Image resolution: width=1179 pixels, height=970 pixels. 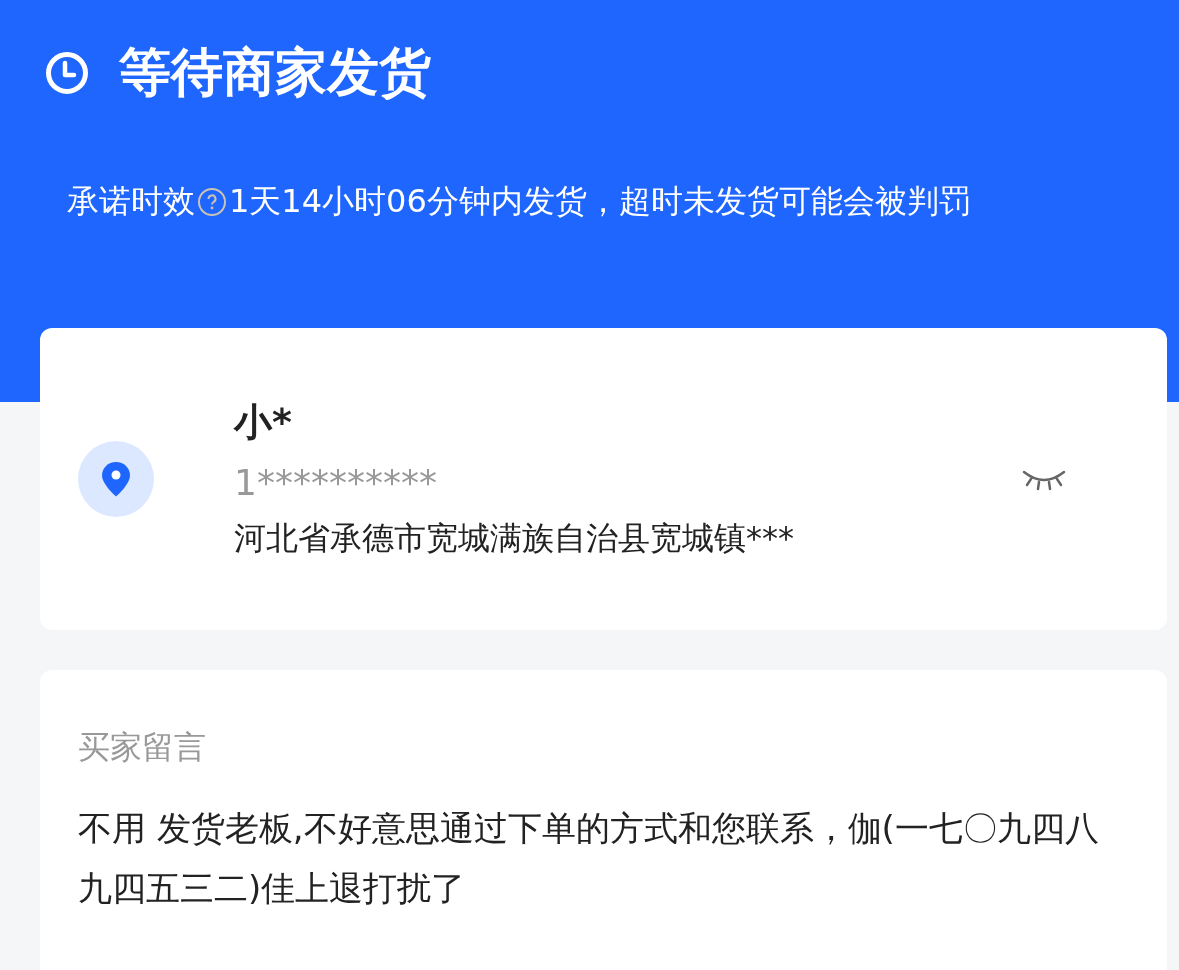 What do you see at coordinates (514, 538) in the screenshot?
I see `address-text: 河北省承德市宽城满族自治县宽城镇***` at bounding box center [514, 538].